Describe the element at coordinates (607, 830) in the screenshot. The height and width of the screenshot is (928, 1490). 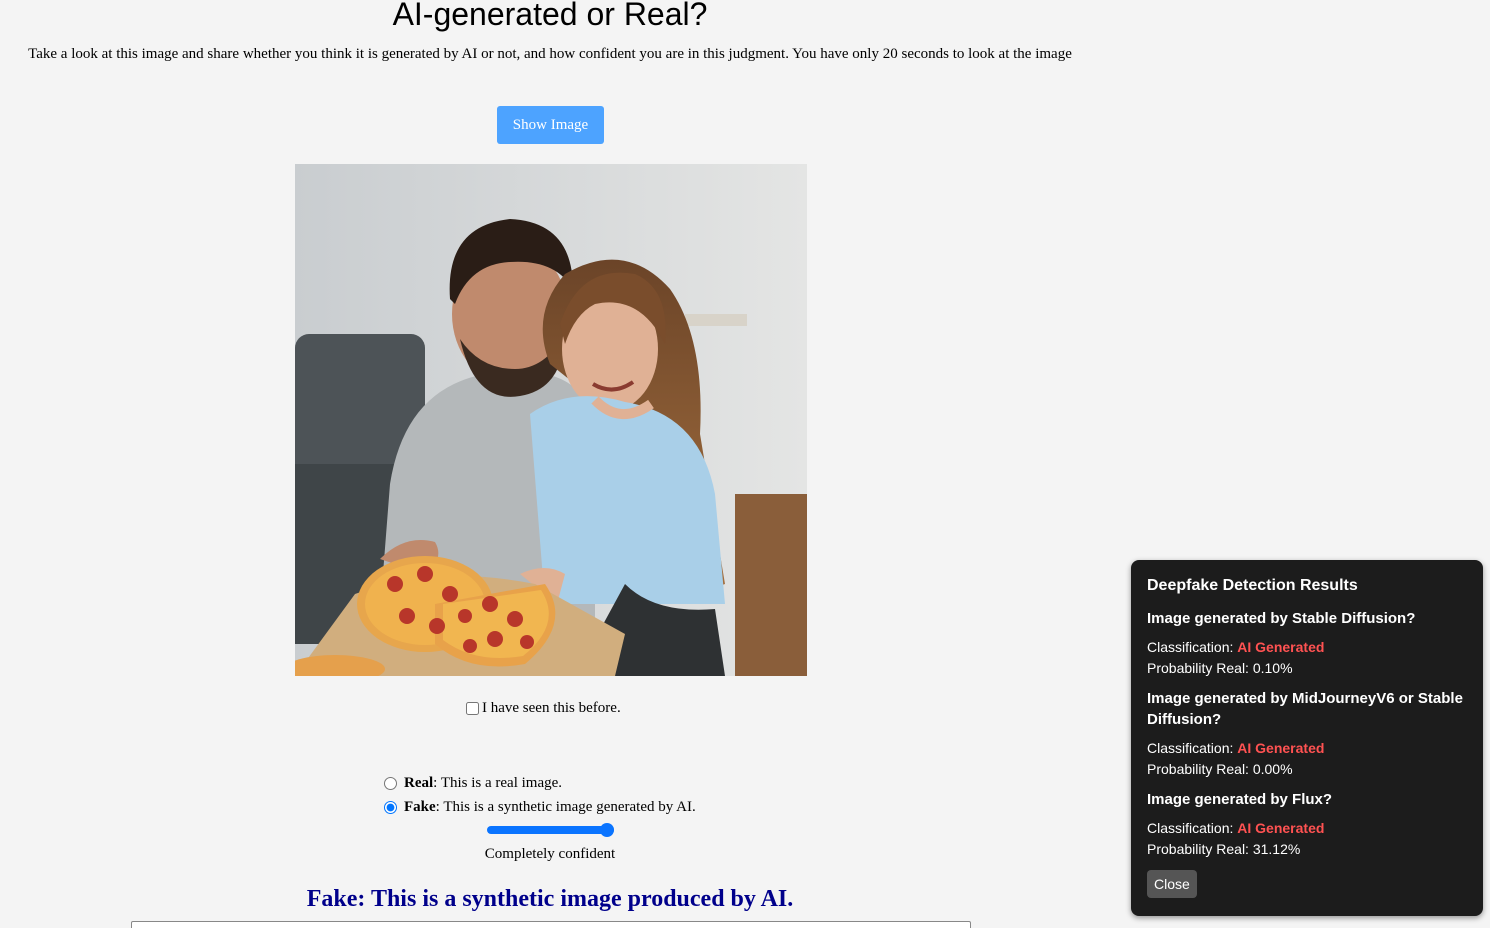
I see `confidence-slider-thumb` at that location.